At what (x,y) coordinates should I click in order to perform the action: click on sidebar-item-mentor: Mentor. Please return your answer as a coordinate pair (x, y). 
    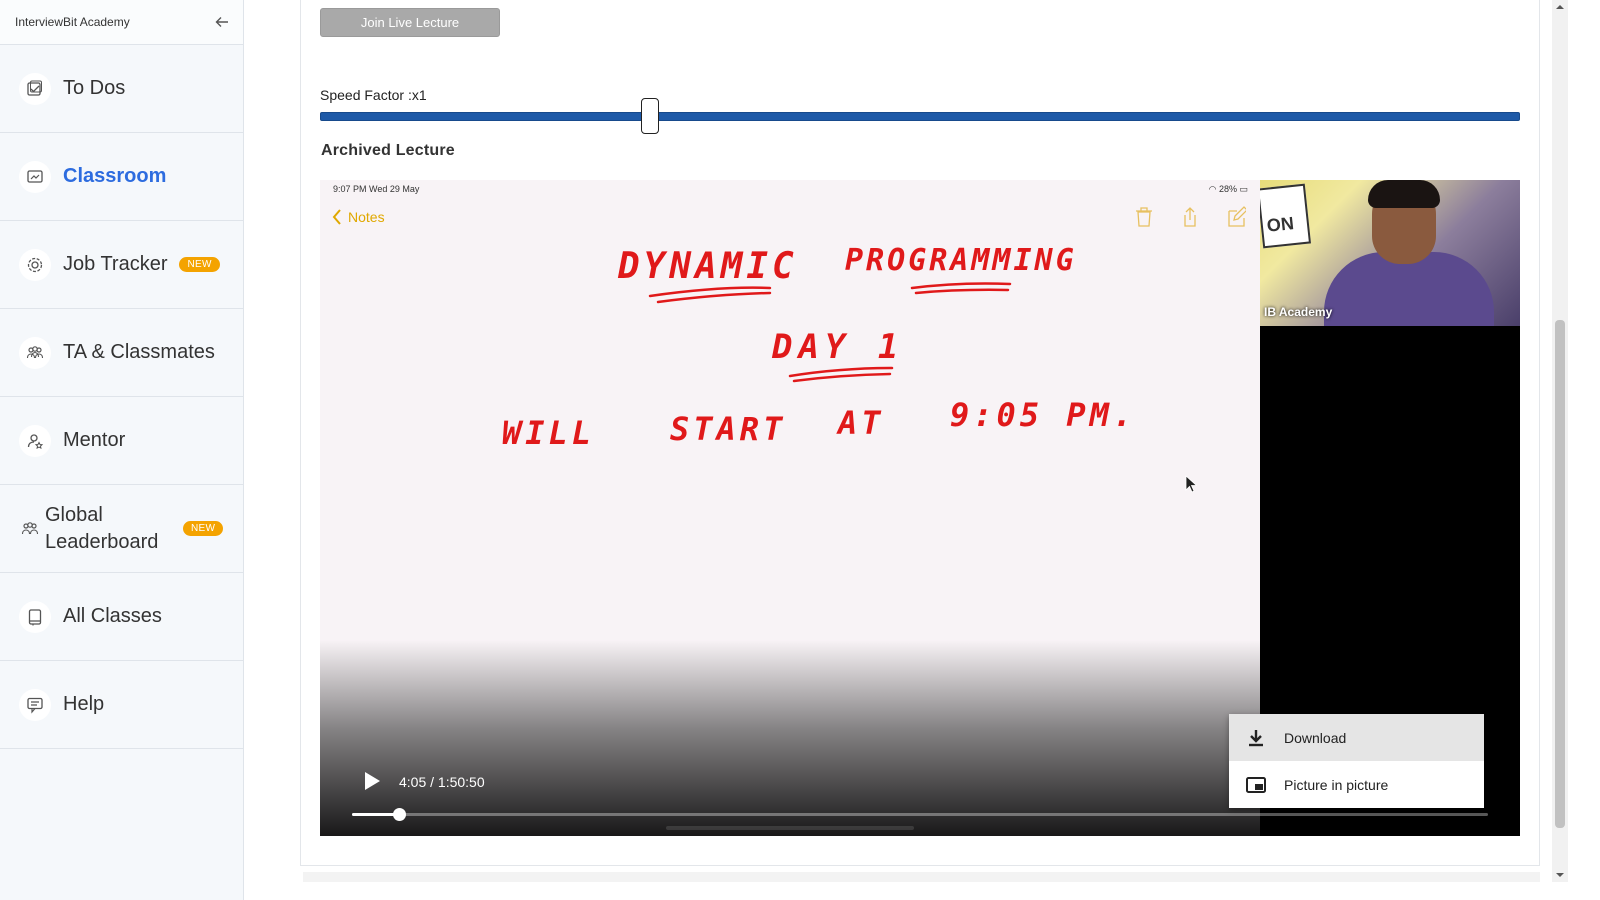
    Looking at the image, I should click on (121, 441).